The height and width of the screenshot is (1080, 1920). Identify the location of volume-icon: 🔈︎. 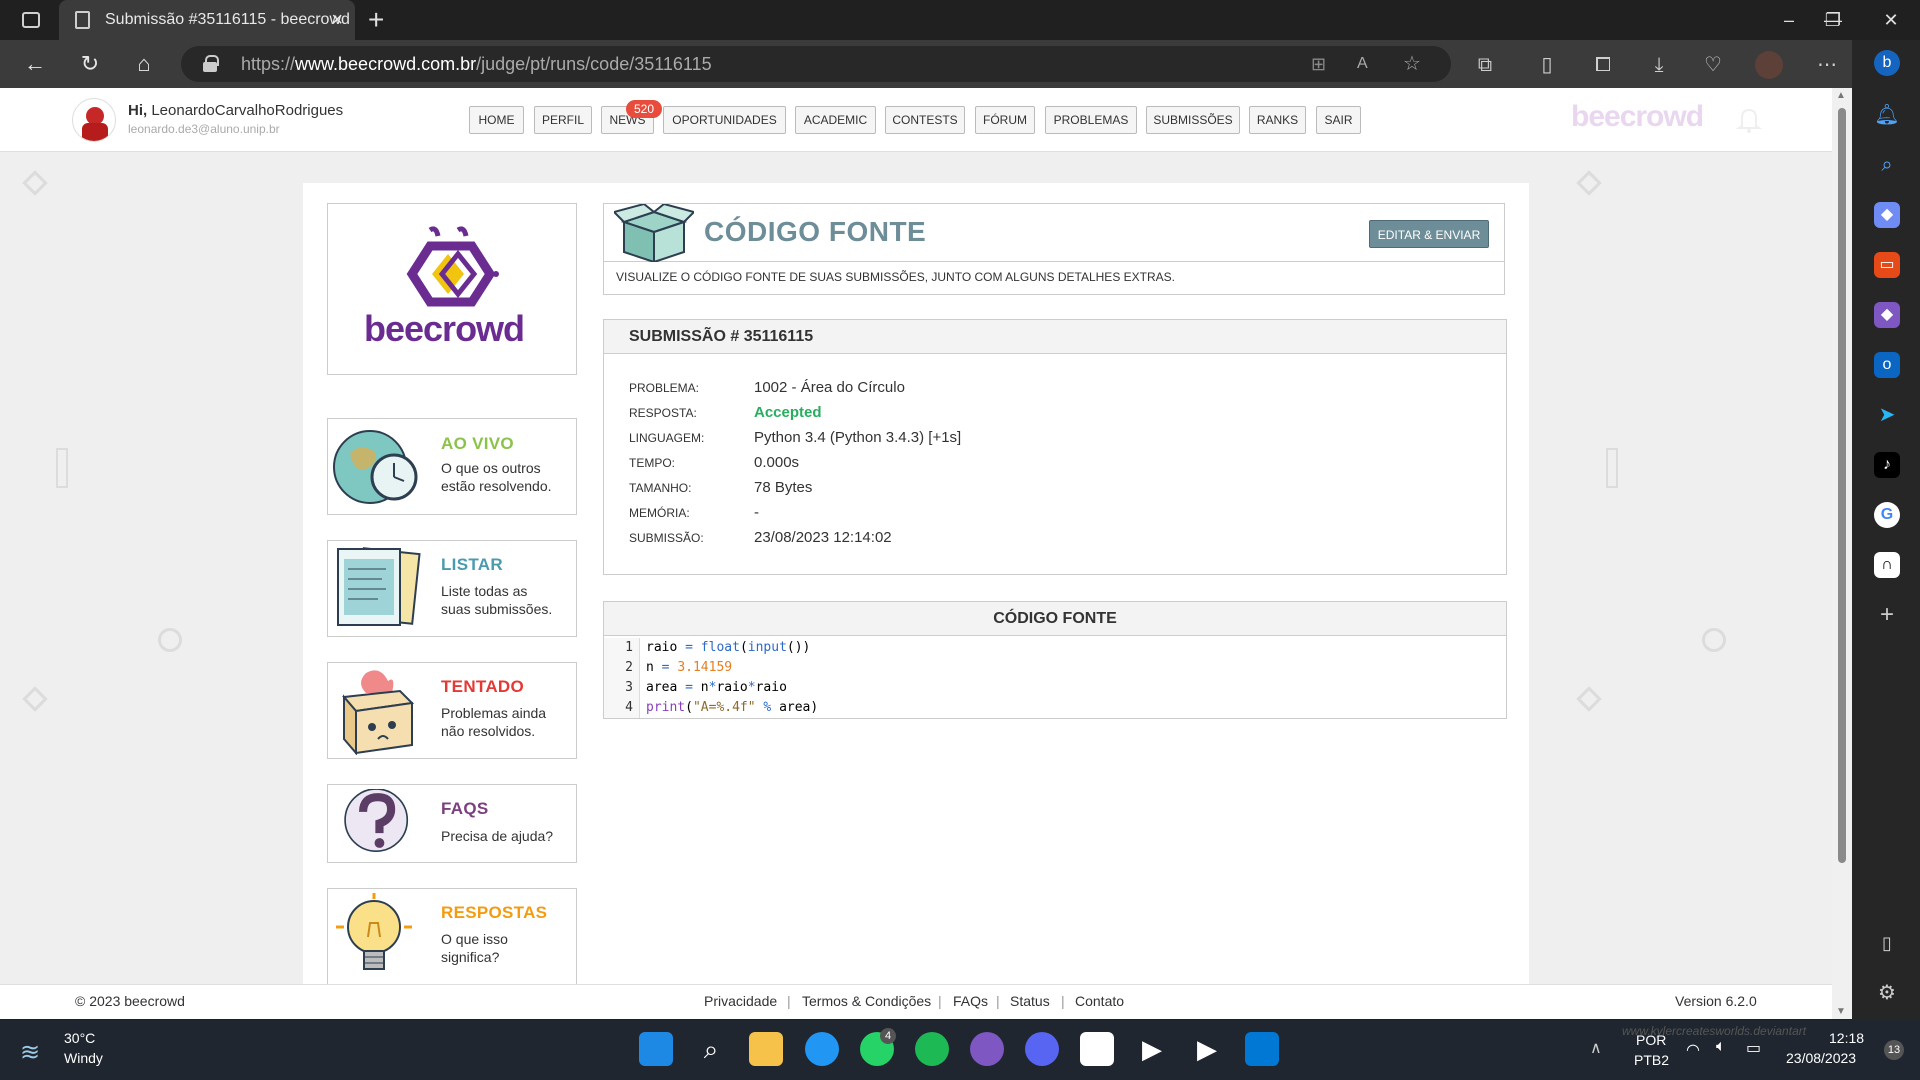
(1721, 1047).